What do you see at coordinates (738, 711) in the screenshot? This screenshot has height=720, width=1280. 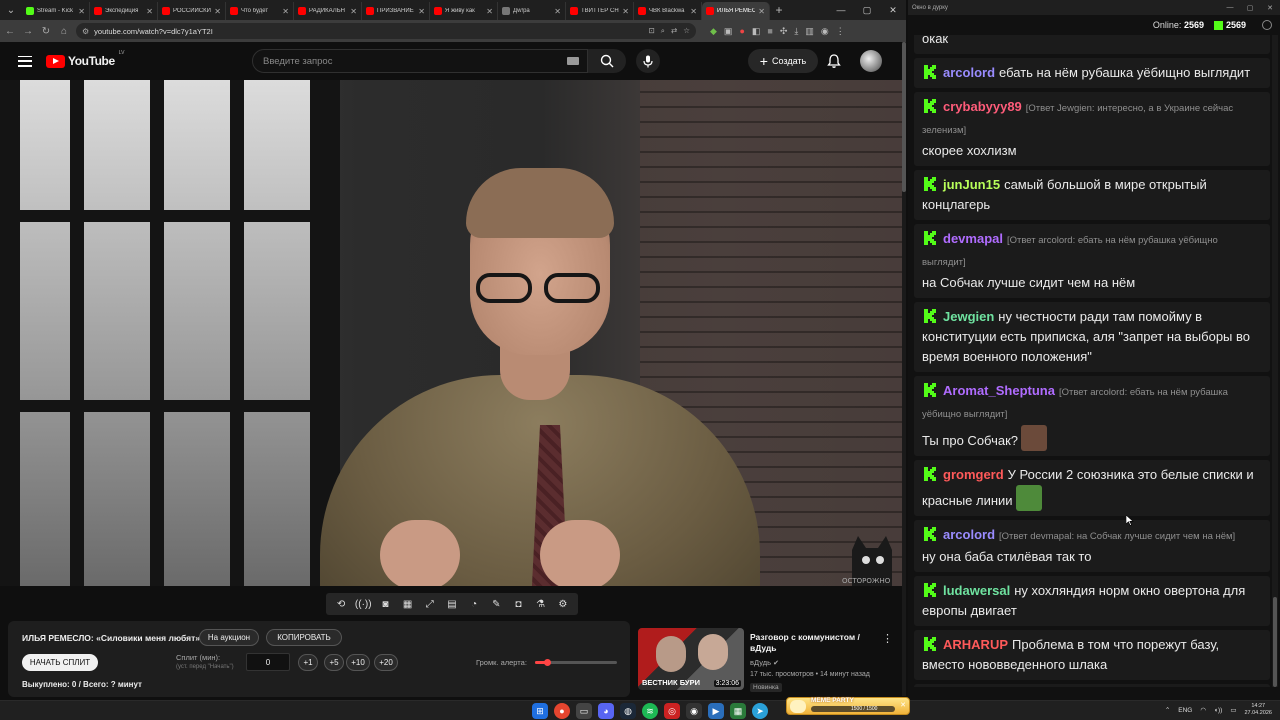 I see `app-green-icon: ▦` at bounding box center [738, 711].